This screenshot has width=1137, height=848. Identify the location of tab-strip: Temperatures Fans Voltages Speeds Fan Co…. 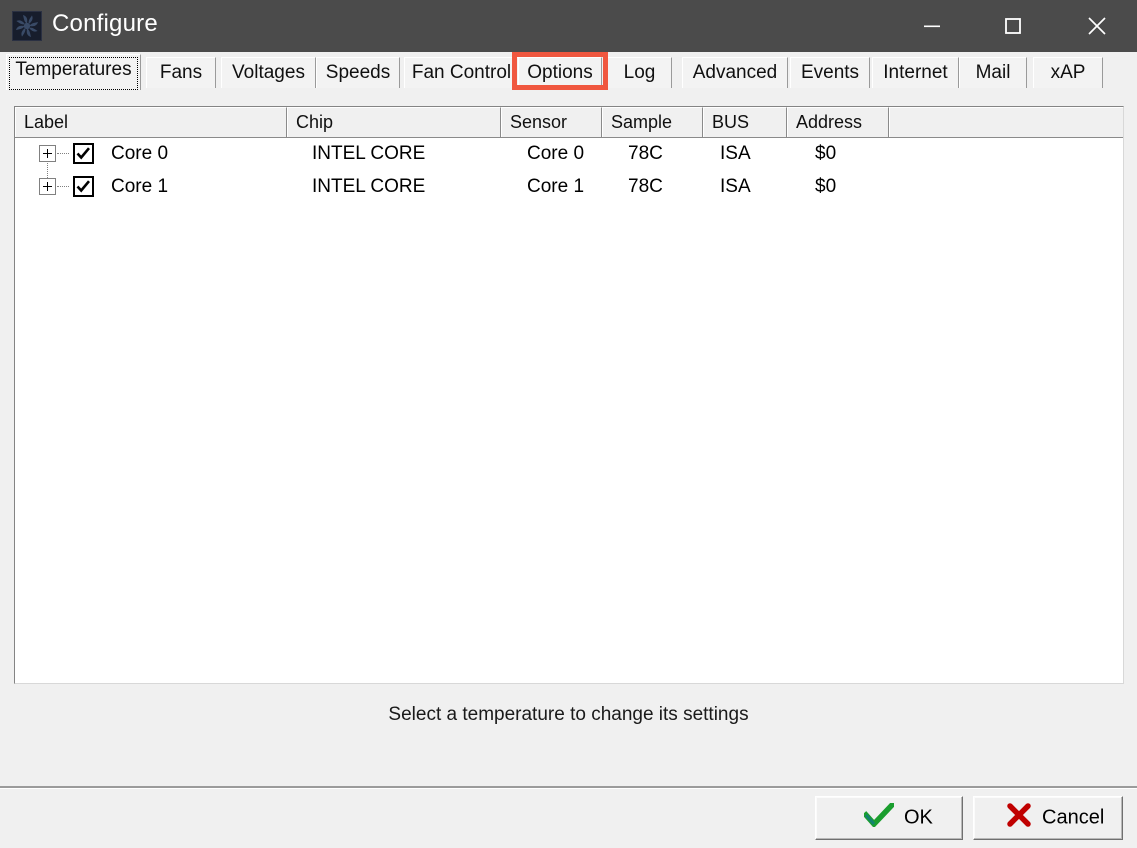
(568, 71).